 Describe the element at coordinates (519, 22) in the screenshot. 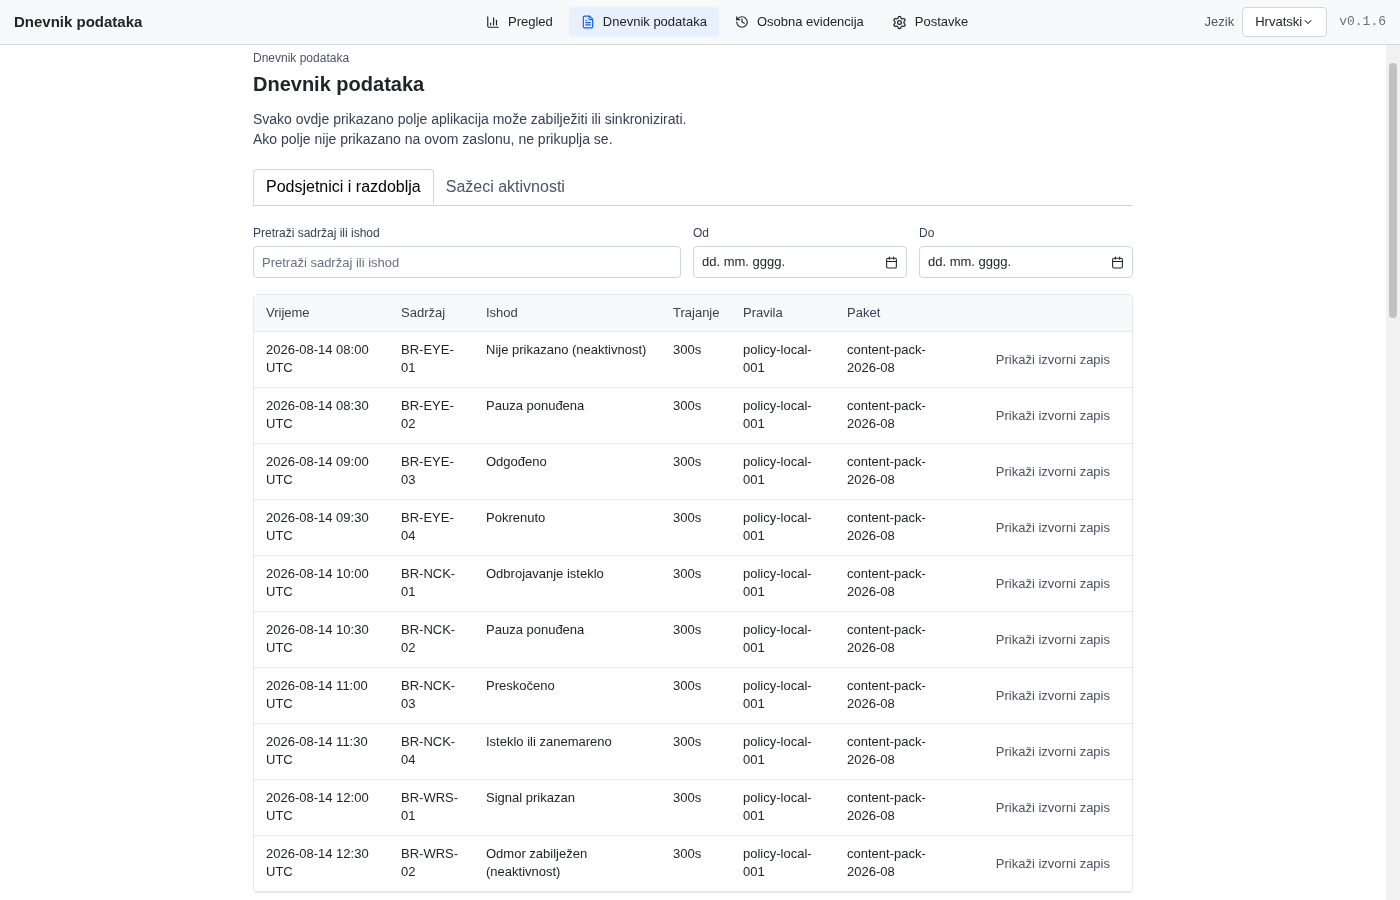

I see `nav-item: Pregled` at that location.